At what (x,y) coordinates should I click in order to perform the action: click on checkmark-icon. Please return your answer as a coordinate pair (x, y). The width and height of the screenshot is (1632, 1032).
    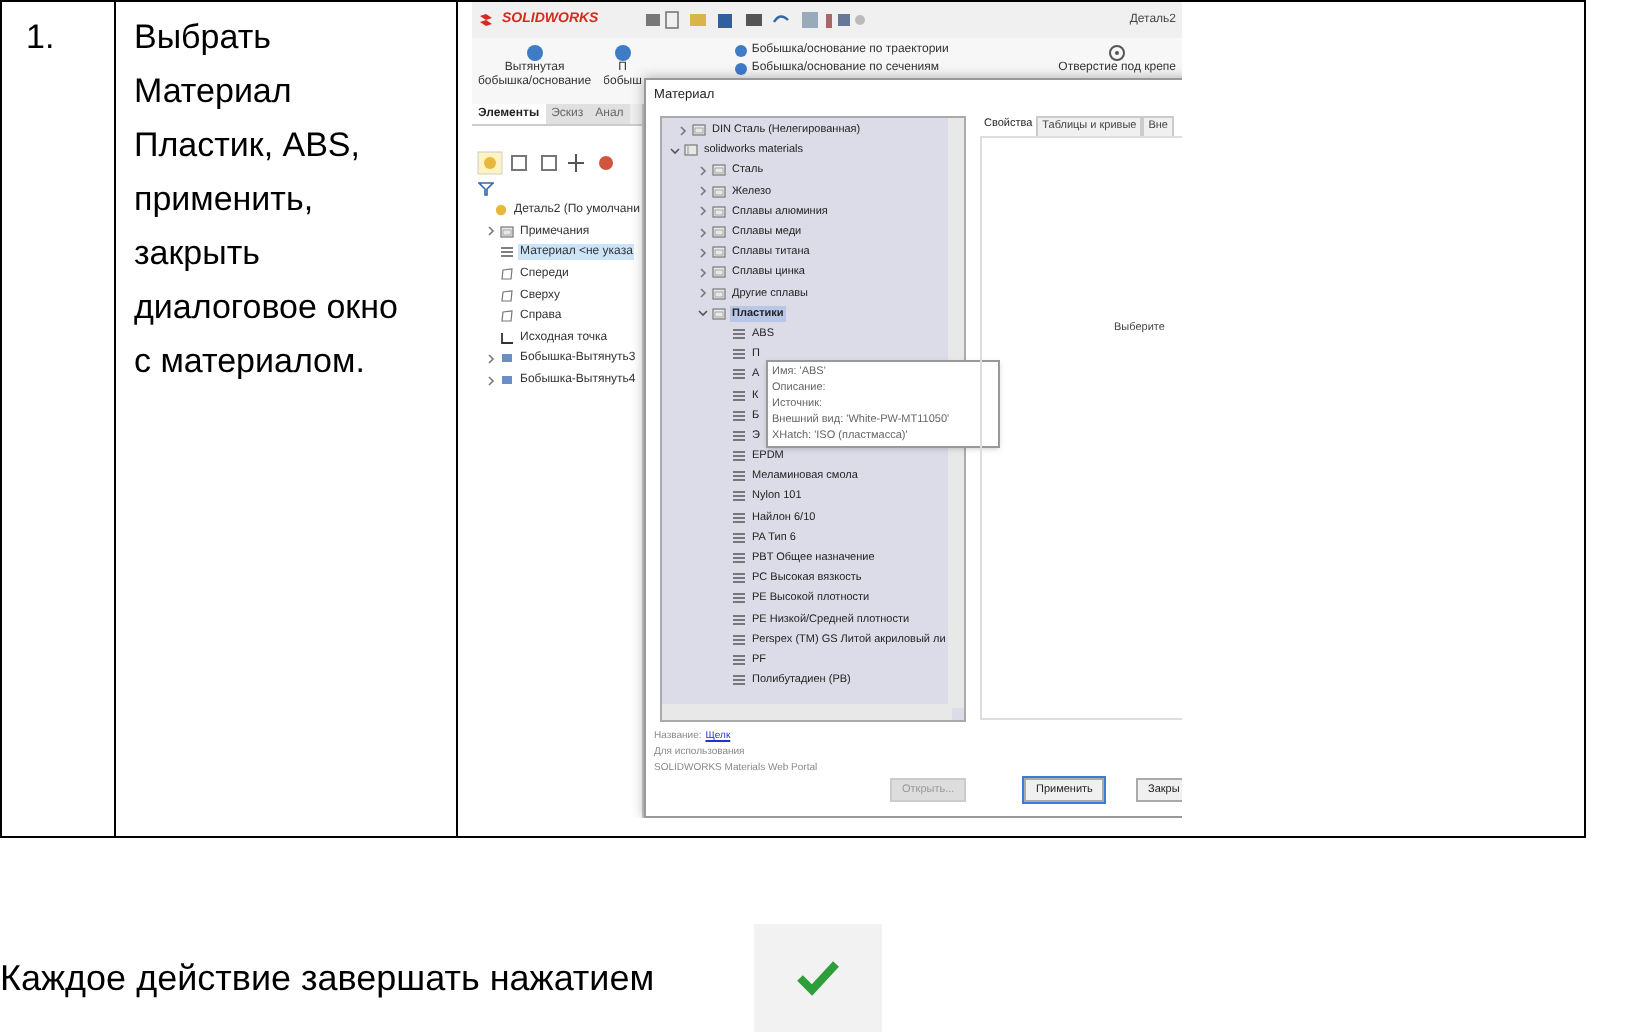
    Looking at the image, I should click on (818, 978).